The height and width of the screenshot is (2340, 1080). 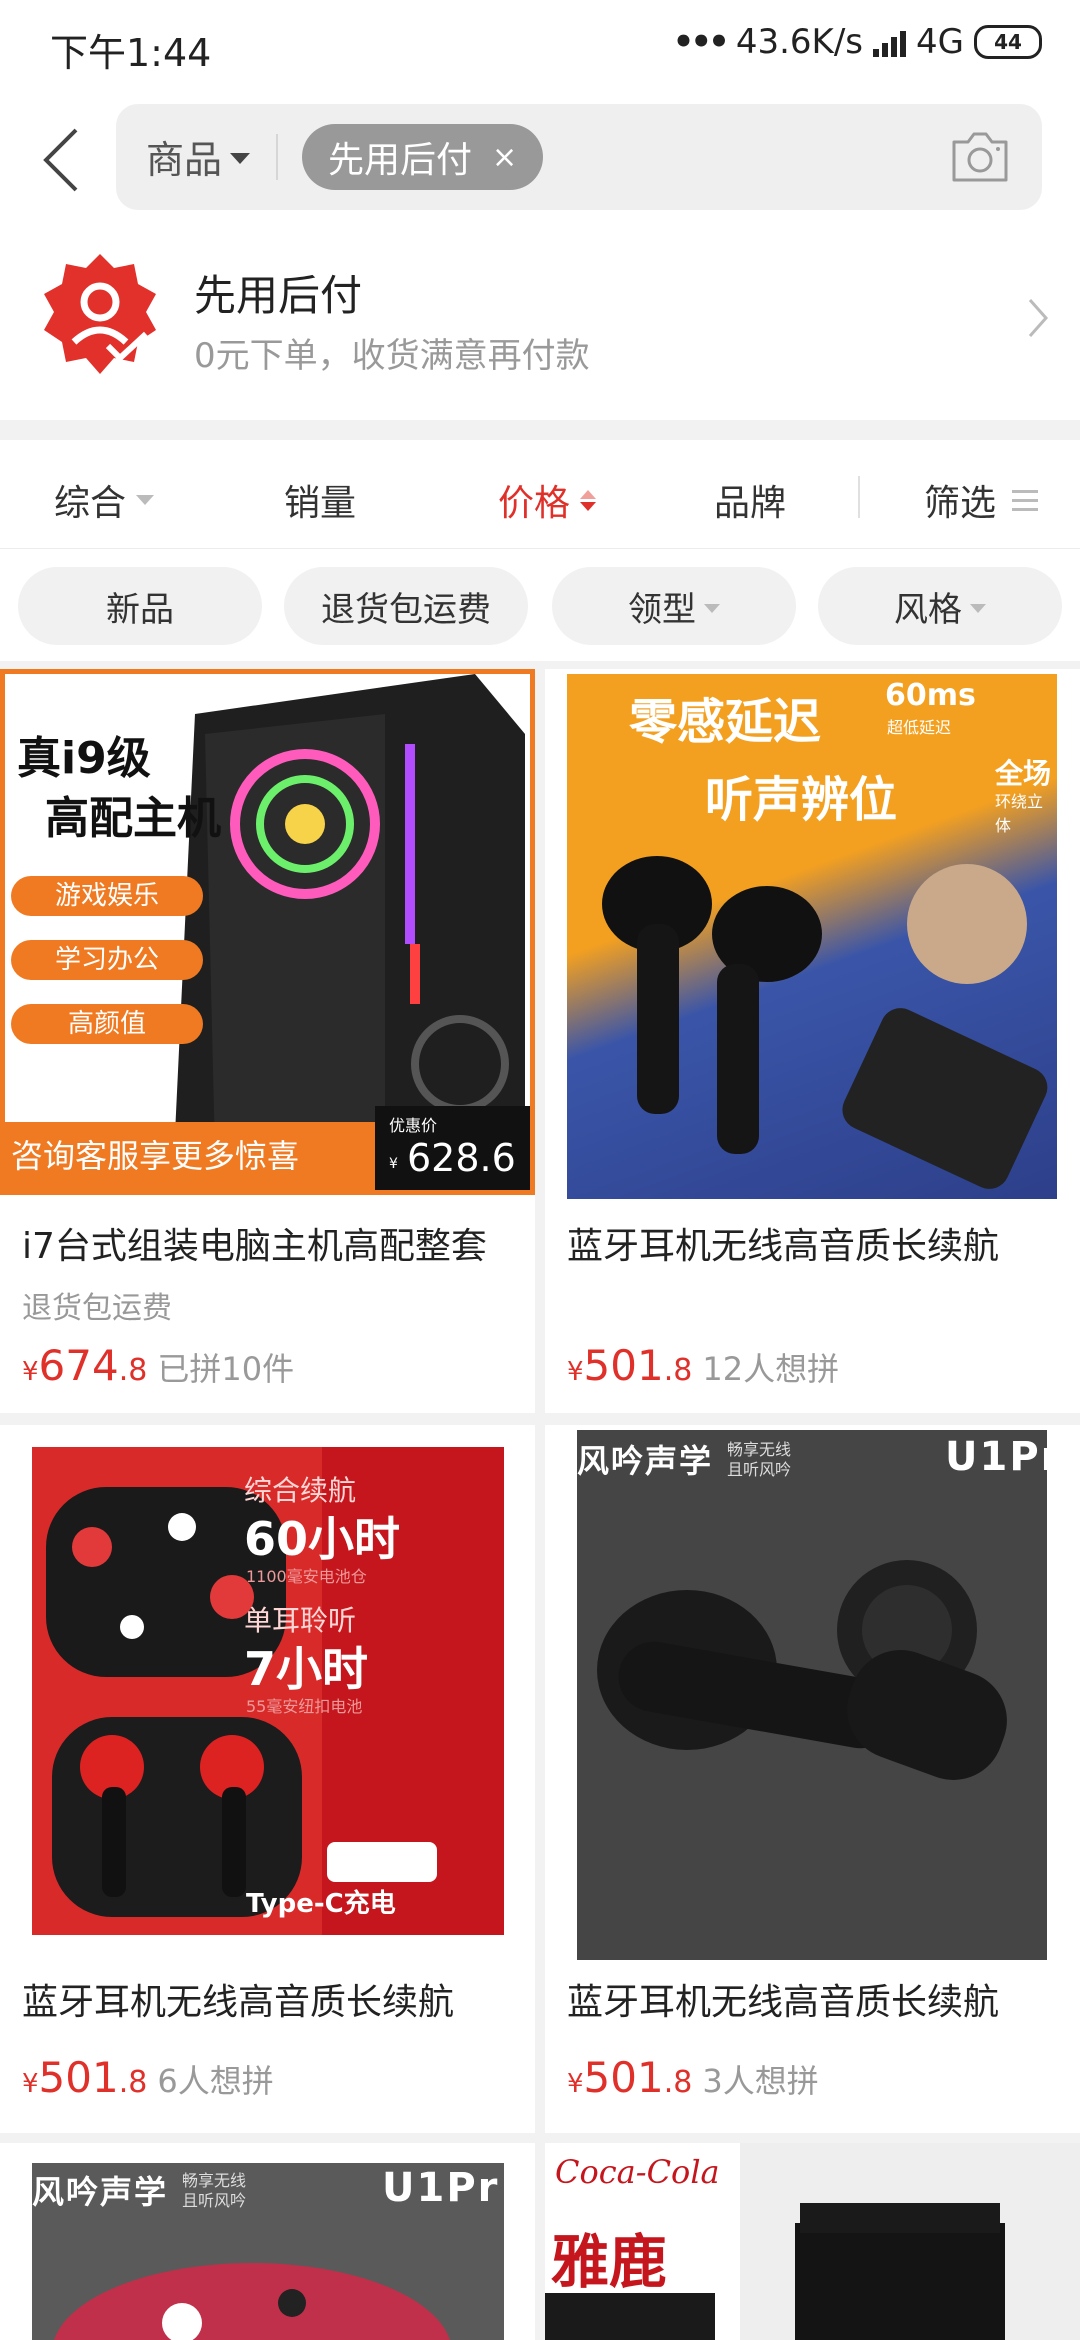 What do you see at coordinates (193, 1156) in the screenshot?
I see `promo-footer-banner: 咨询客服享更多惊喜` at bounding box center [193, 1156].